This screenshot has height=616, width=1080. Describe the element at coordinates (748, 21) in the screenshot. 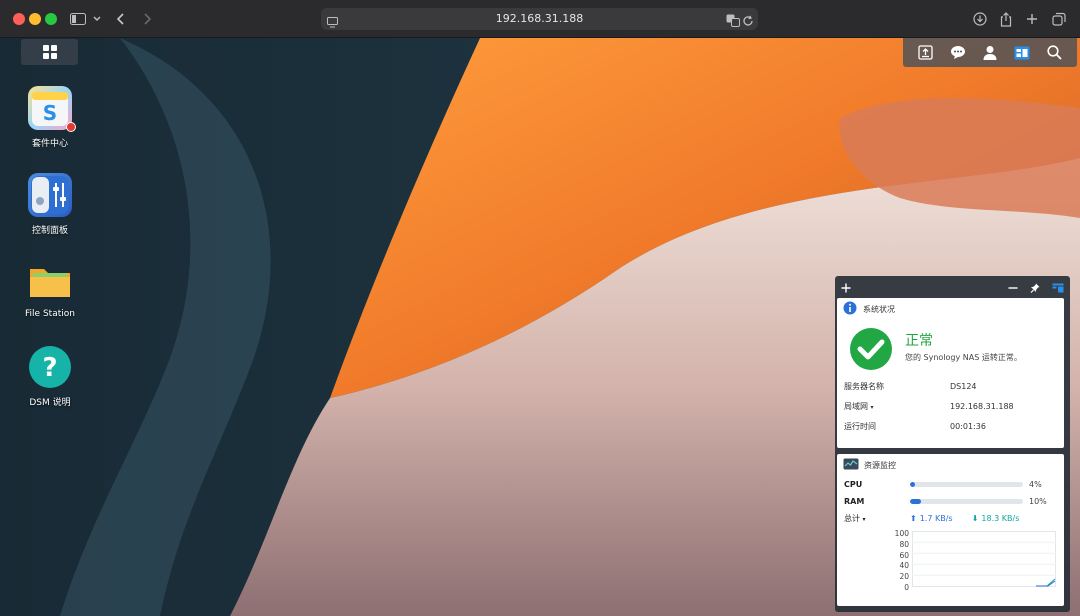

I see `reload-icon` at that location.